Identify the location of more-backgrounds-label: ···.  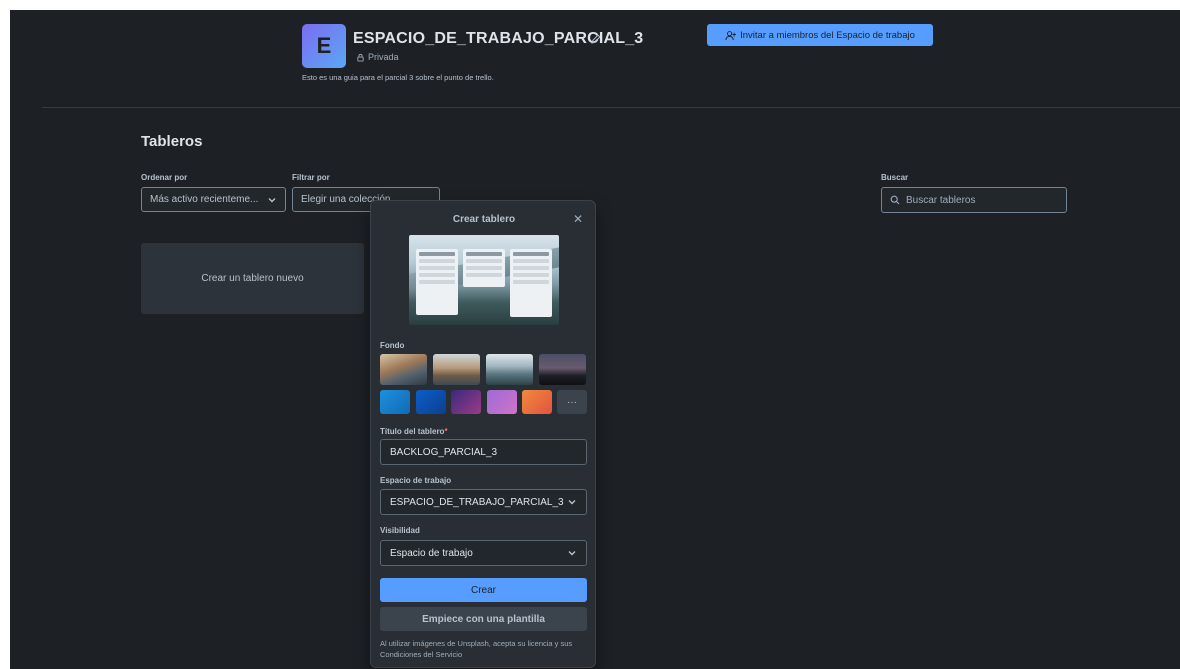
(572, 402).